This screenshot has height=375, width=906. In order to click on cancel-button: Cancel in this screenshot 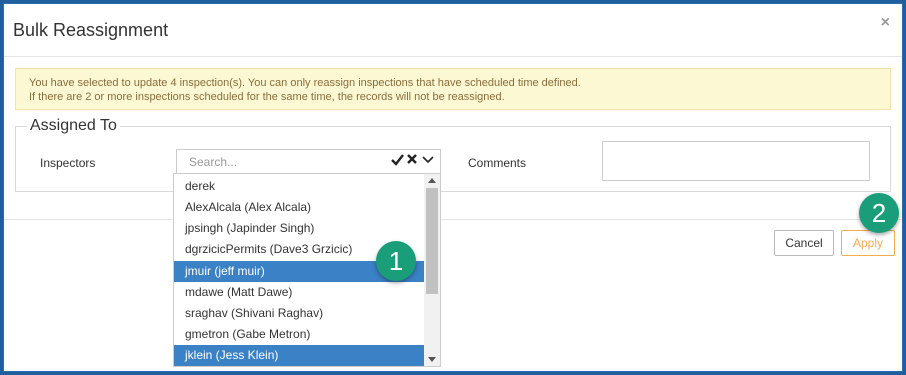, I will do `click(804, 243)`.